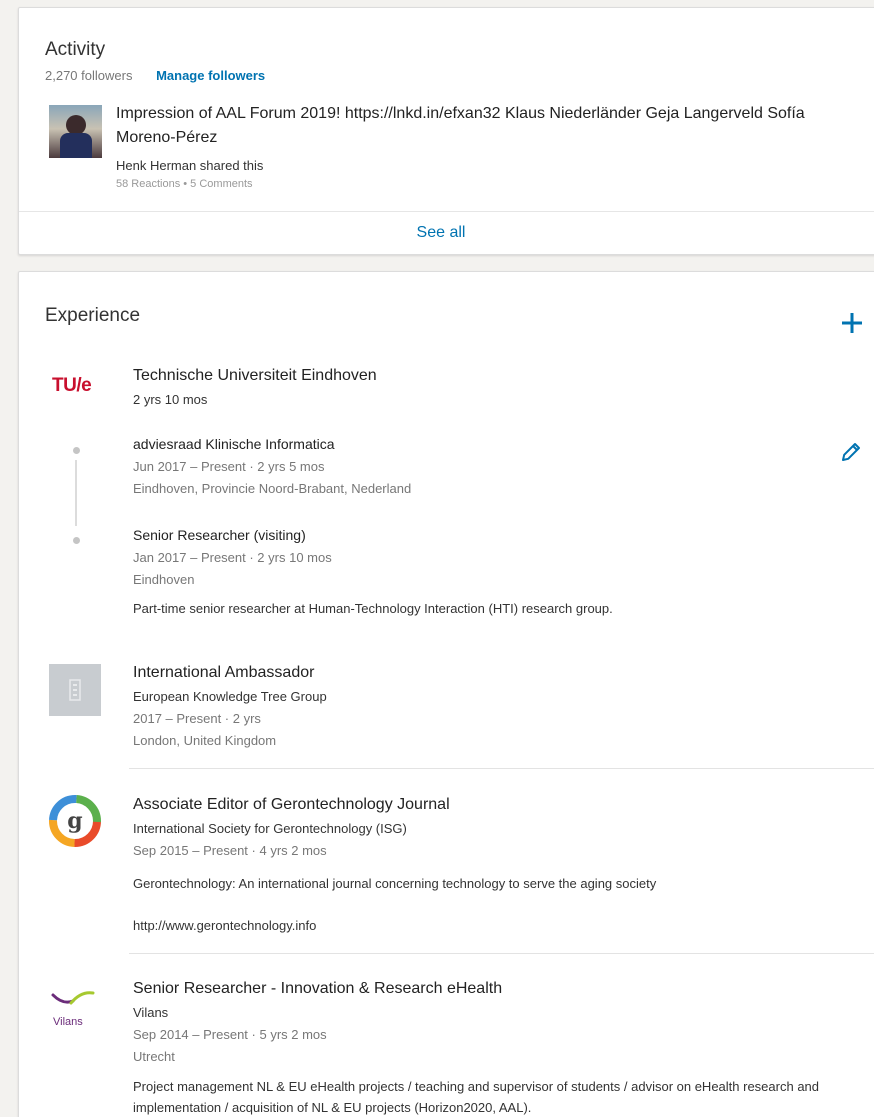 Image resolution: width=874 pixels, height=1117 pixels. I want to click on manage-followers-link: Manage followers, so click(210, 75).